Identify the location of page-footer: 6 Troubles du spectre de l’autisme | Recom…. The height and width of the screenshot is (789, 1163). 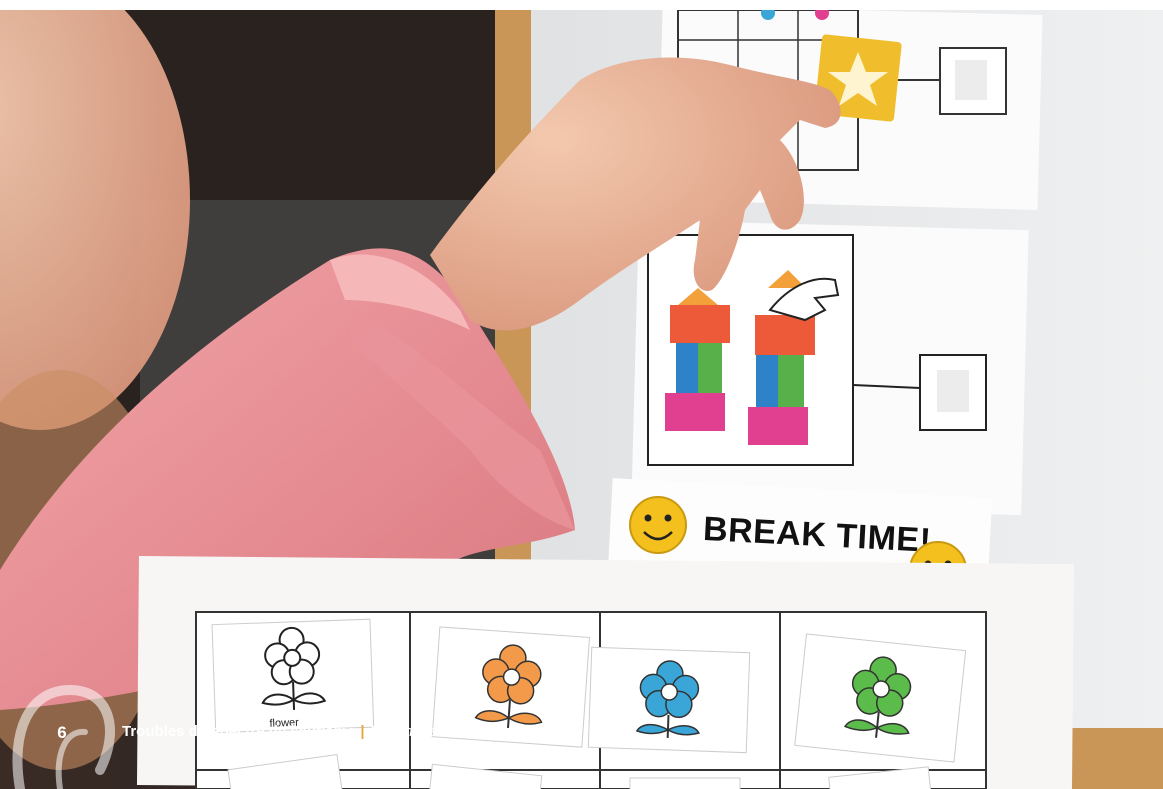
(581, 739).